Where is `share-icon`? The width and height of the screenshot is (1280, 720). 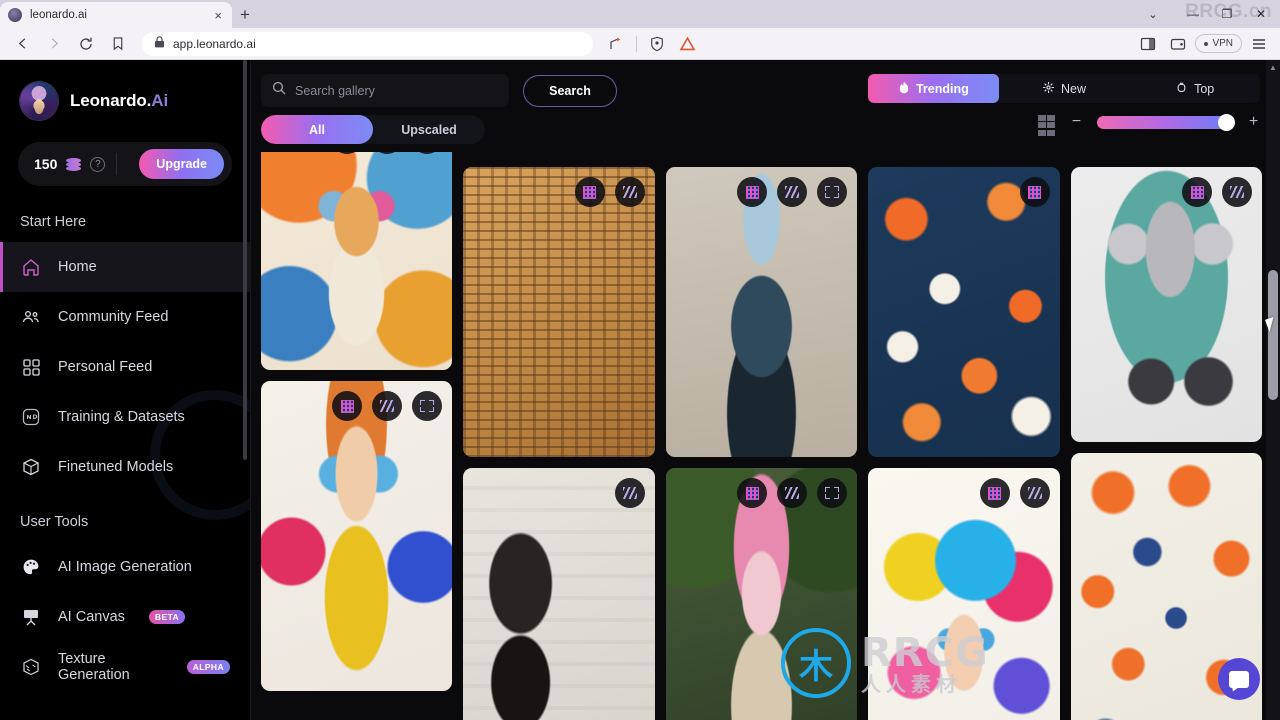 share-icon is located at coordinates (616, 44).